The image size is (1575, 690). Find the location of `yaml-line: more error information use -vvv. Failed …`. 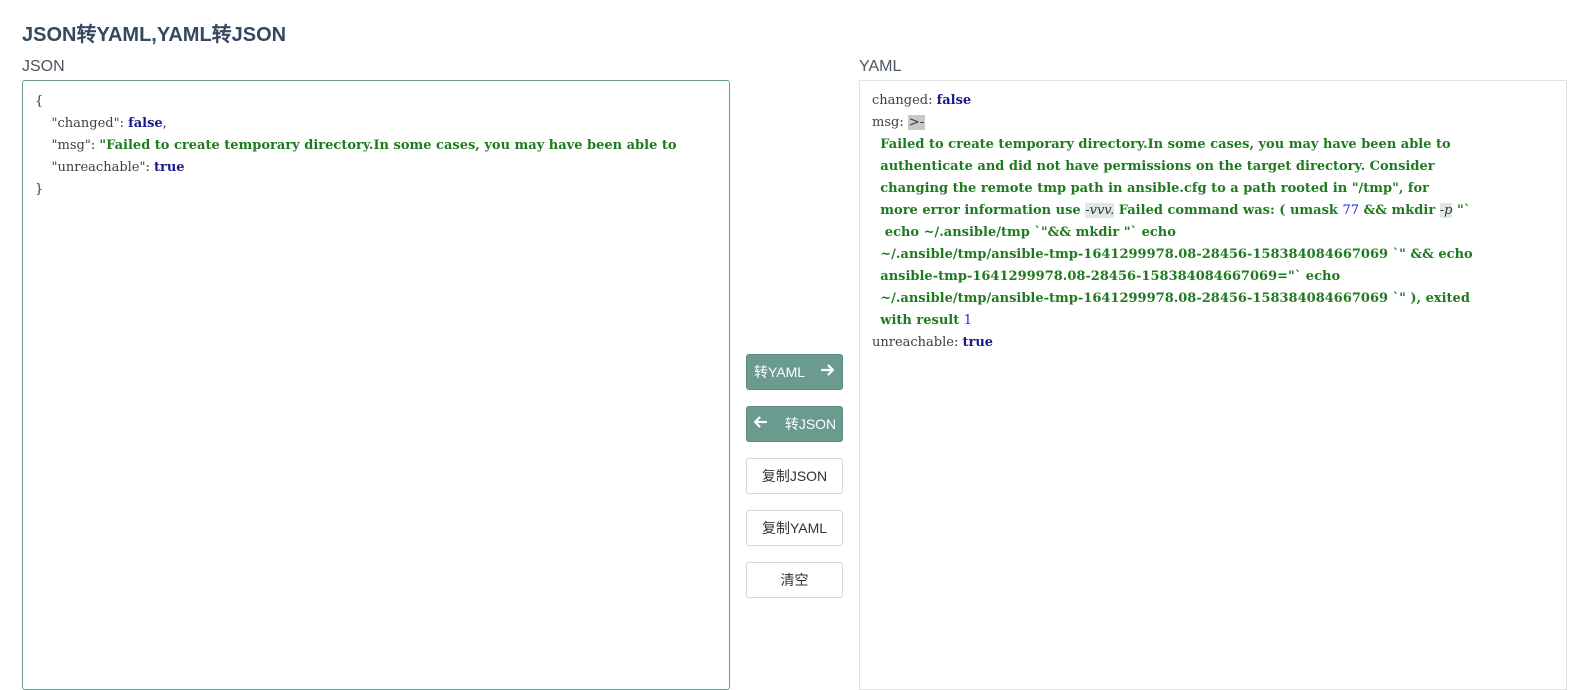

yaml-line: more error information use -vvv. Failed … is located at coordinates (1175, 210).